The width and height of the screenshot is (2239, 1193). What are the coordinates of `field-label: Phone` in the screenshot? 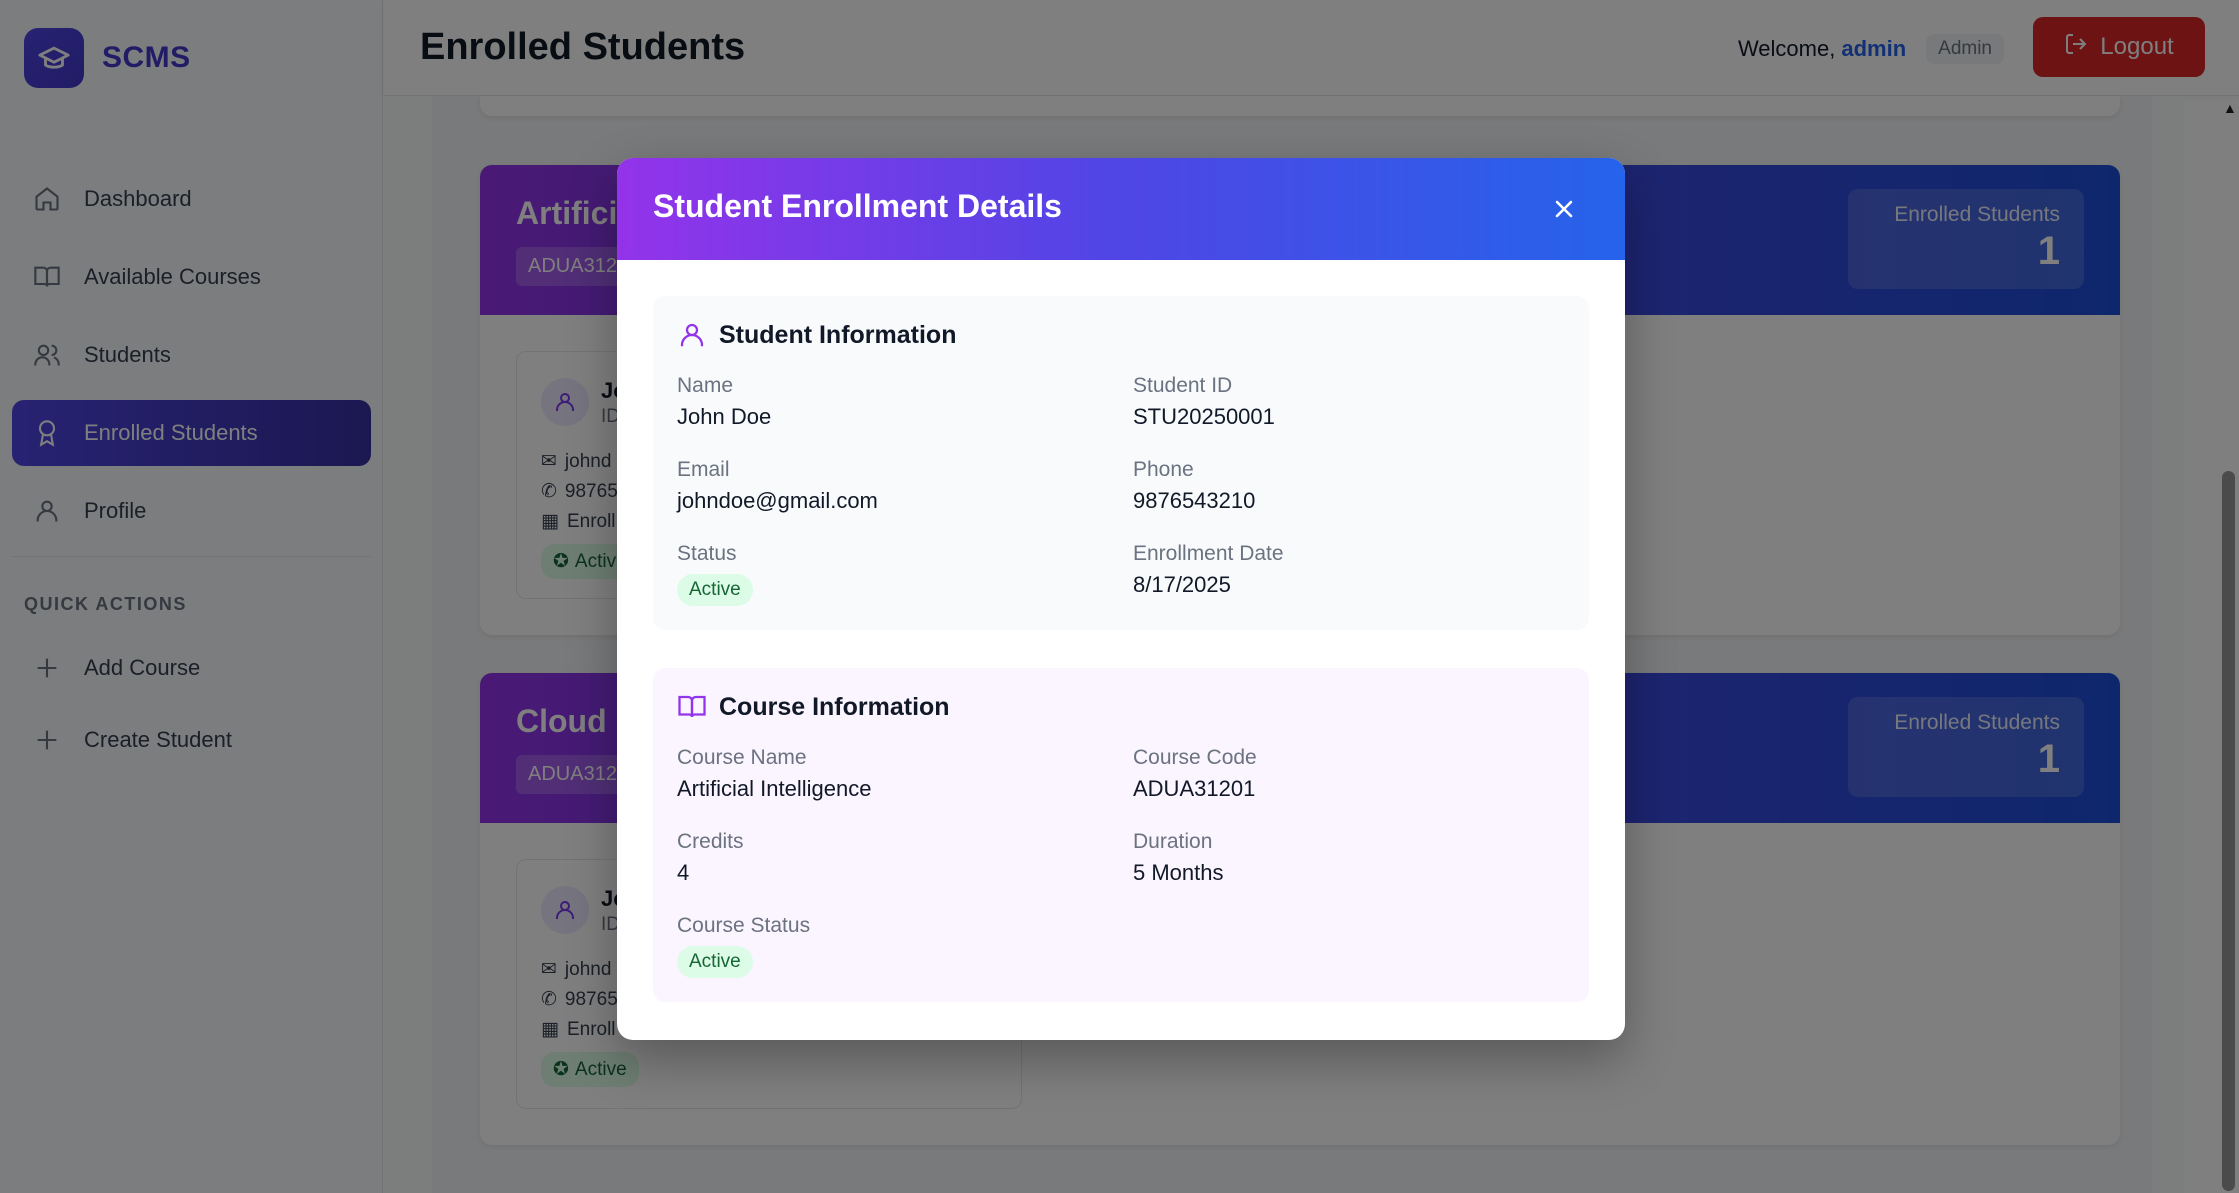 It's located at (1163, 469).